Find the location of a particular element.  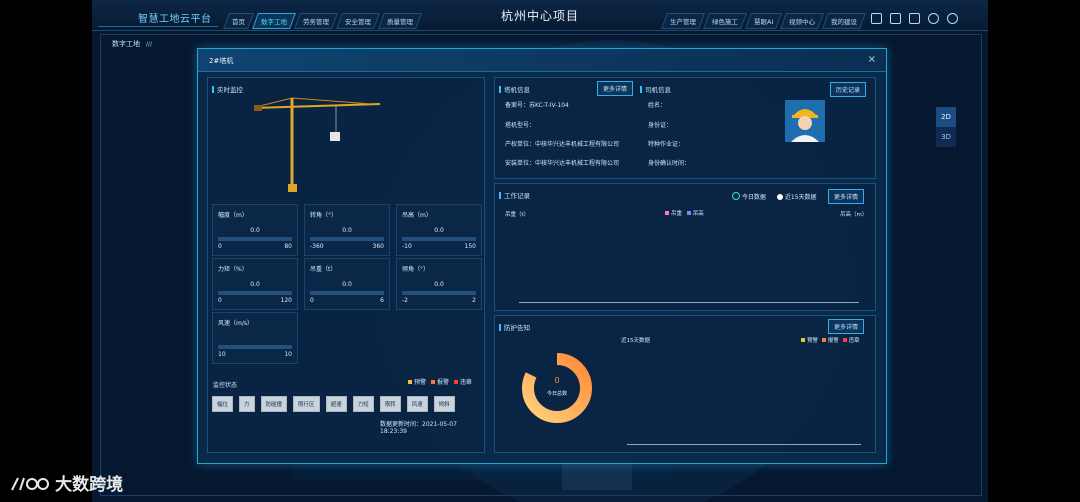

gauge-label: 吊重（t） is located at coordinates (323, 269).